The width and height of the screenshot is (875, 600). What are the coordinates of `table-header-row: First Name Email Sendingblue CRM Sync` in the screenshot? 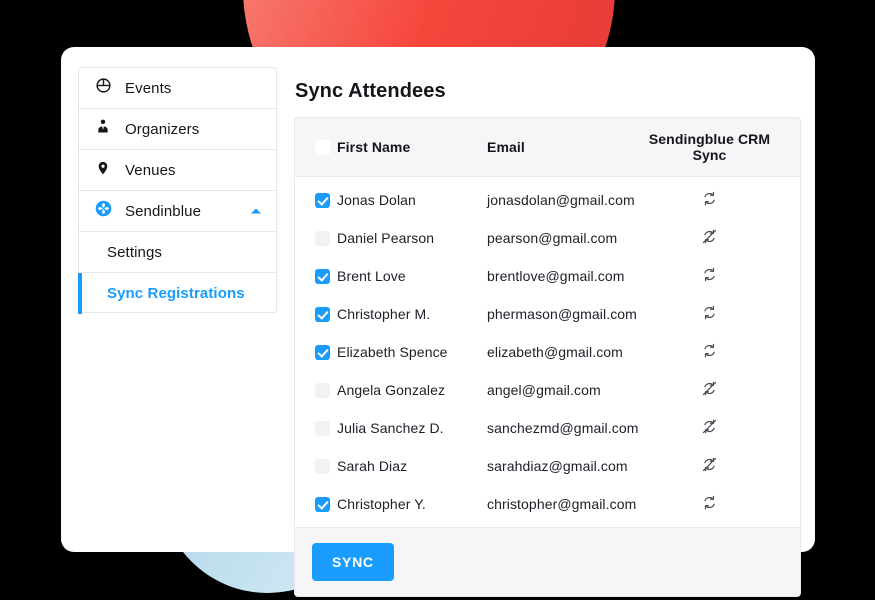 It's located at (547, 147).